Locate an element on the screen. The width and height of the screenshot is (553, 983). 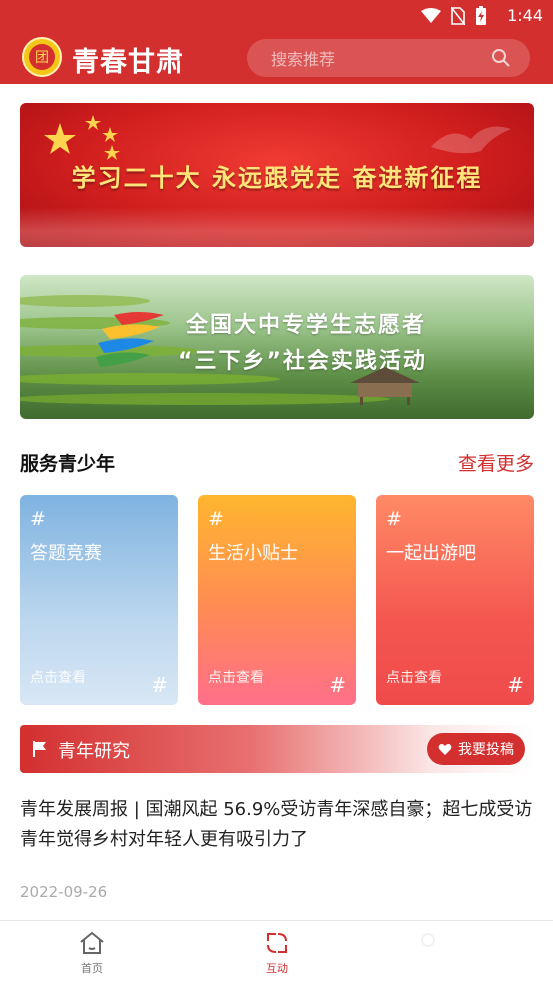
search-icon is located at coordinates (501, 58).